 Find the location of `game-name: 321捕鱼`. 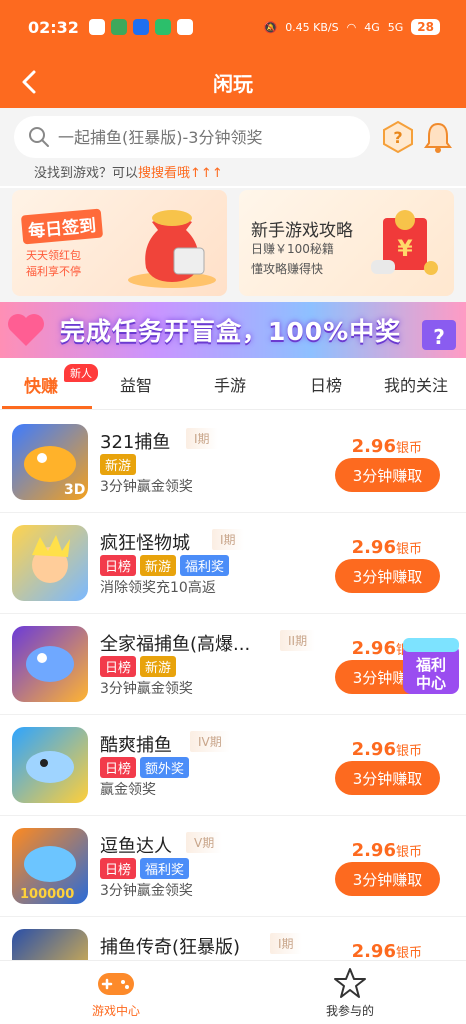

game-name: 321捕鱼 is located at coordinates (135, 442).